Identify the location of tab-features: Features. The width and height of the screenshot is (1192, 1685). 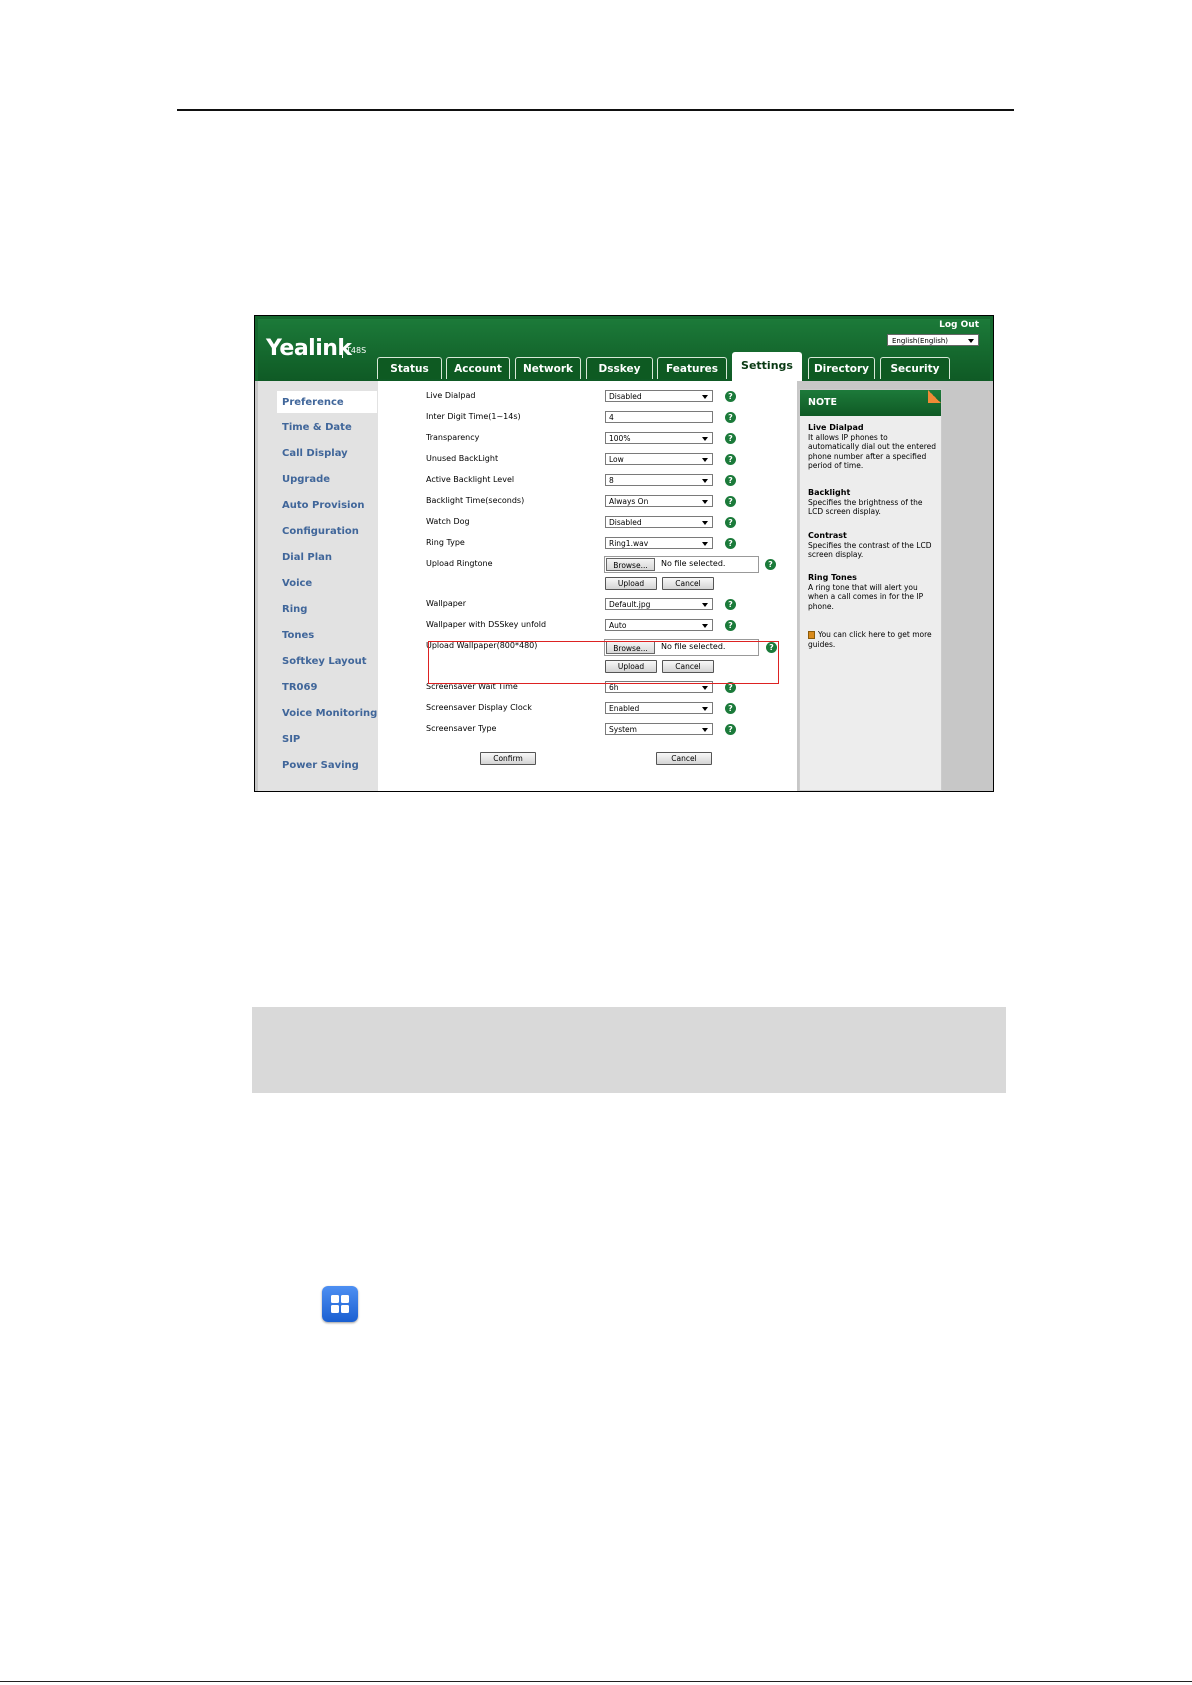
(692, 368).